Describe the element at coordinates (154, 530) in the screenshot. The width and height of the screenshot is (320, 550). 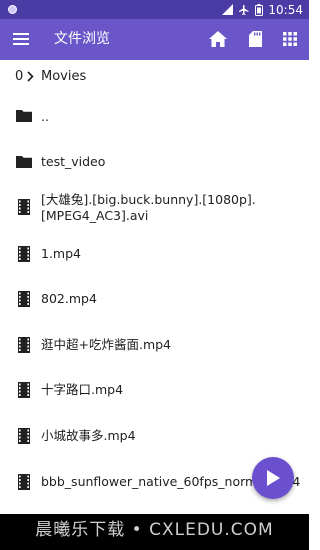
I see `watermark-text: 晨曦乐下载 • CXLEDU.COM` at that location.